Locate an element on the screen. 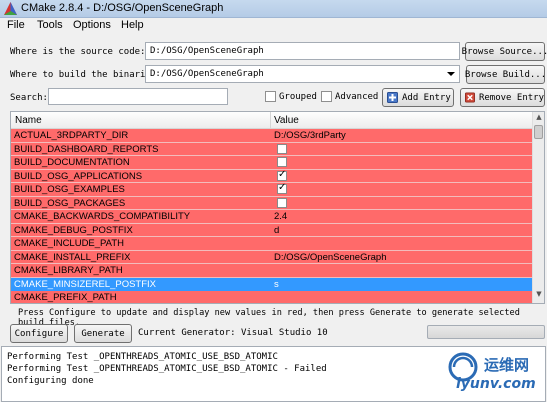  row-name: BUILD_OSG_PACKAGES is located at coordinates (70, 203).